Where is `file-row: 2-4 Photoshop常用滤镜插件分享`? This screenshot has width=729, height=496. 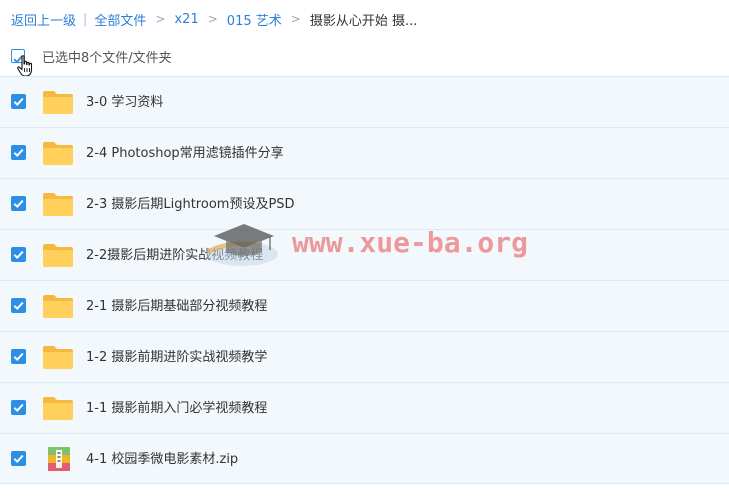
file-row: 2-4 Photoshop常用滤镜插件分享 is located at coordinates (364, 152).